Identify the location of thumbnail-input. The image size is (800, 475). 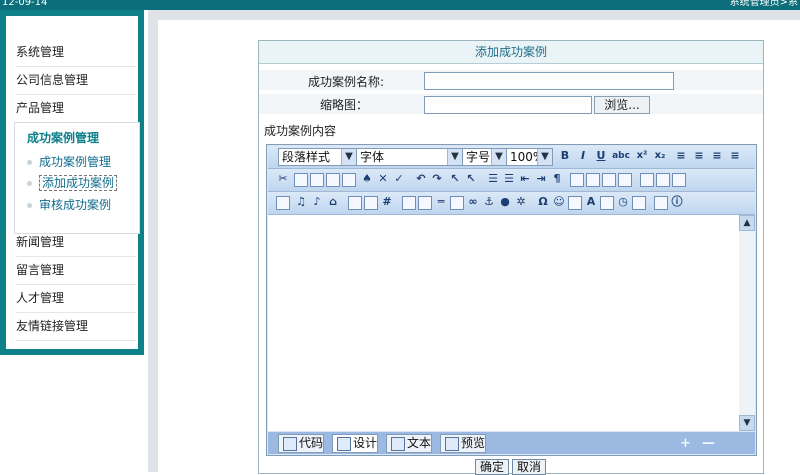
(508, 105).